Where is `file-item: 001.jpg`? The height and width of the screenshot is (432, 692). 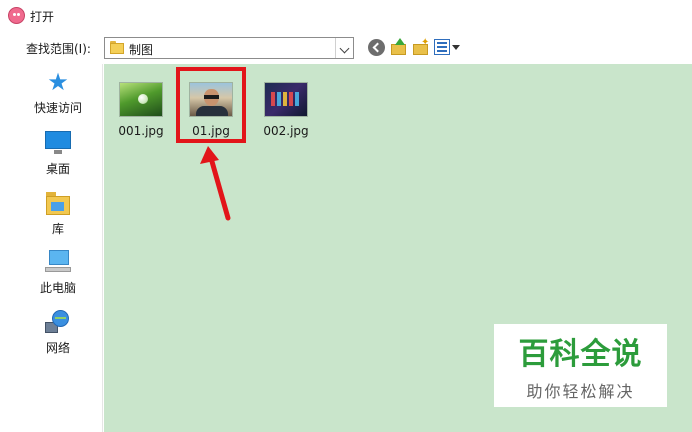 file-item: 001.jpg is located at coordinates (141, 108).